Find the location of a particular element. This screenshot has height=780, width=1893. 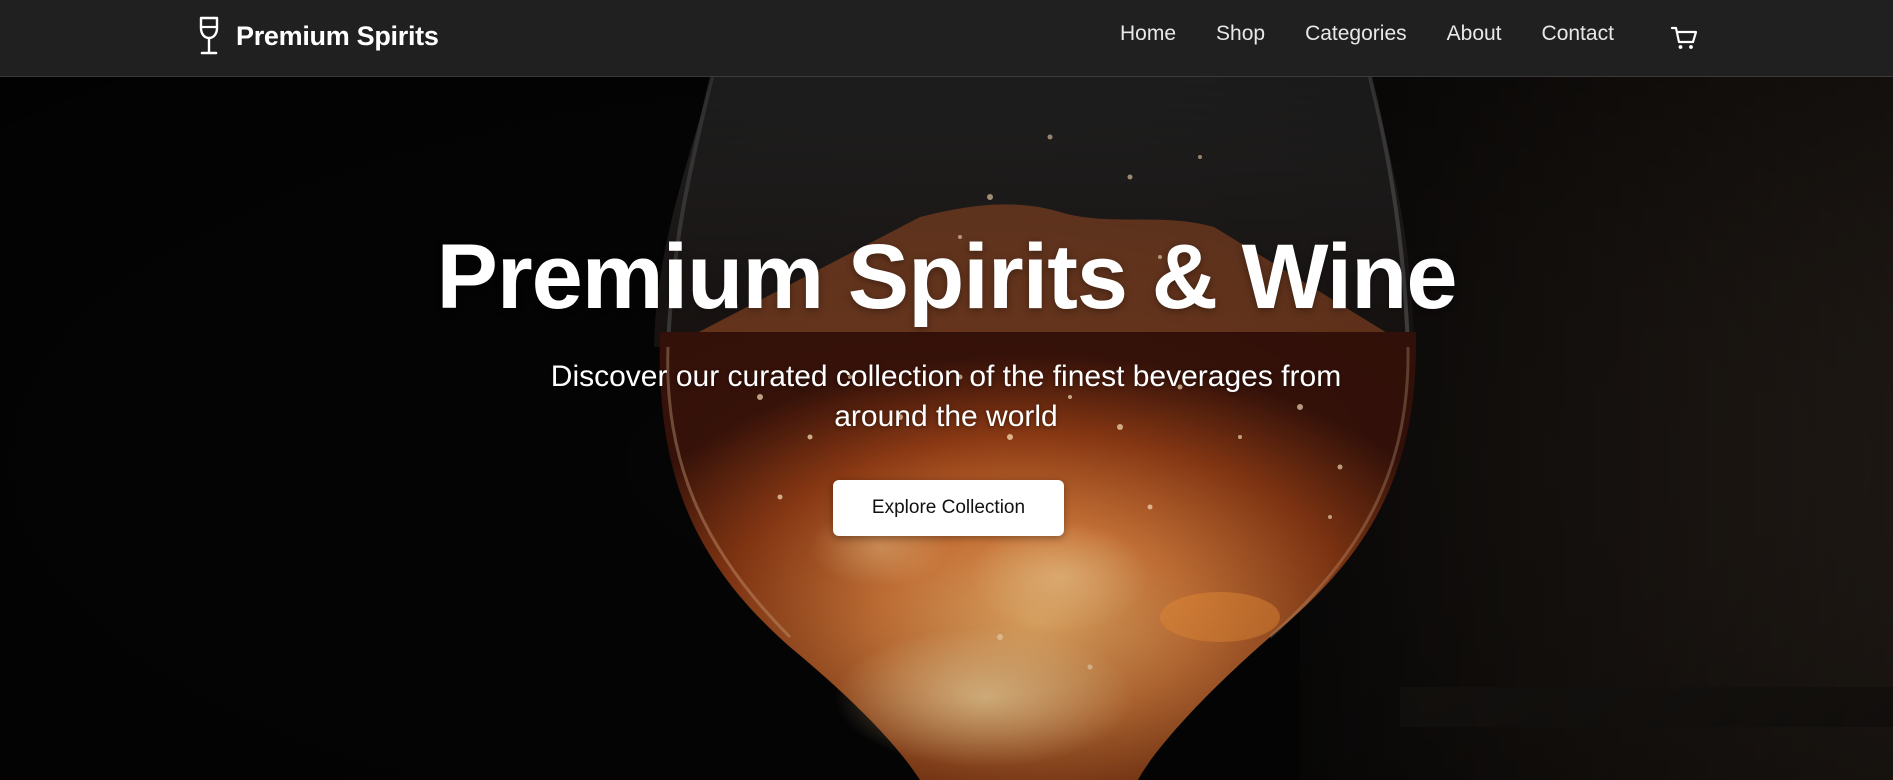

nav-link-shop: Shop is located at coordinates (1240, 34).